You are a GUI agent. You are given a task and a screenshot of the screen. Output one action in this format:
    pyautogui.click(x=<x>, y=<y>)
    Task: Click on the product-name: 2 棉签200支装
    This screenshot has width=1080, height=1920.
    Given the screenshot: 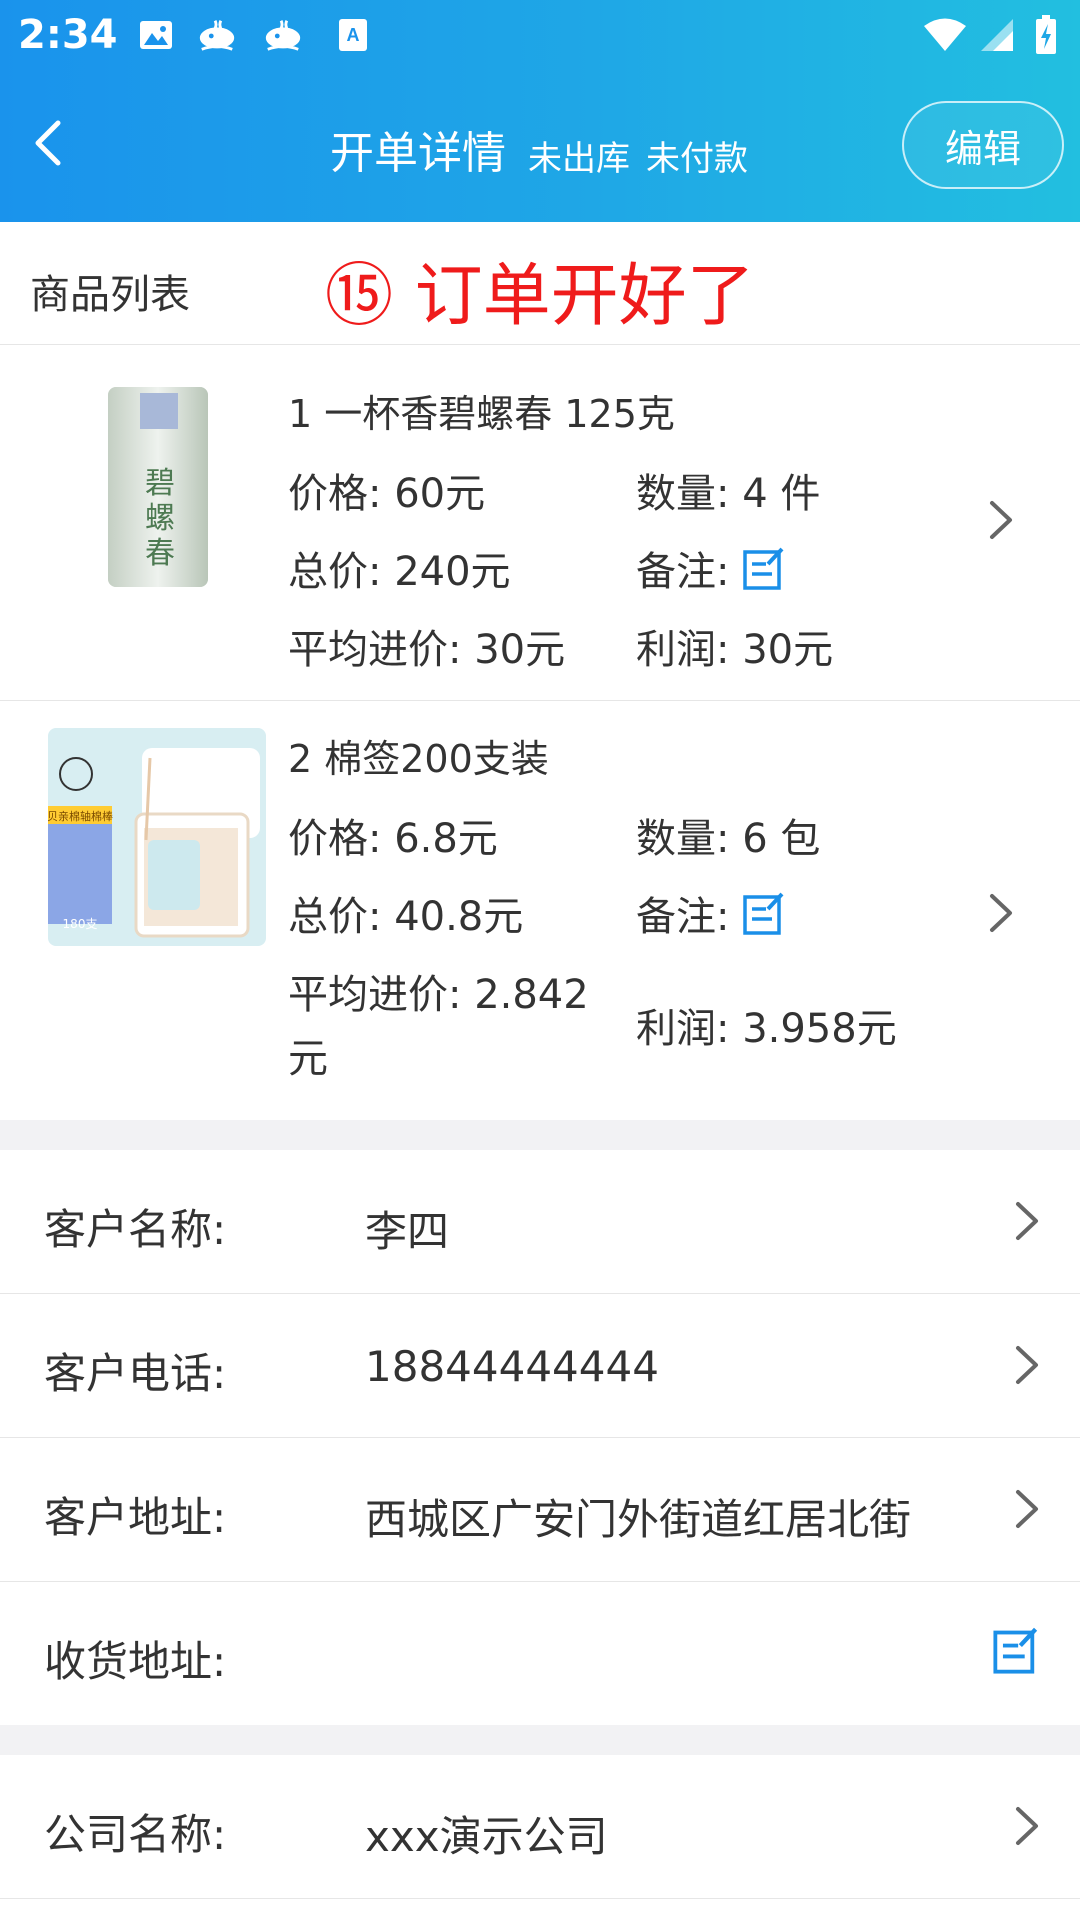 What is the action you would take?
    pyautogui.click(x=418, y=759)
    